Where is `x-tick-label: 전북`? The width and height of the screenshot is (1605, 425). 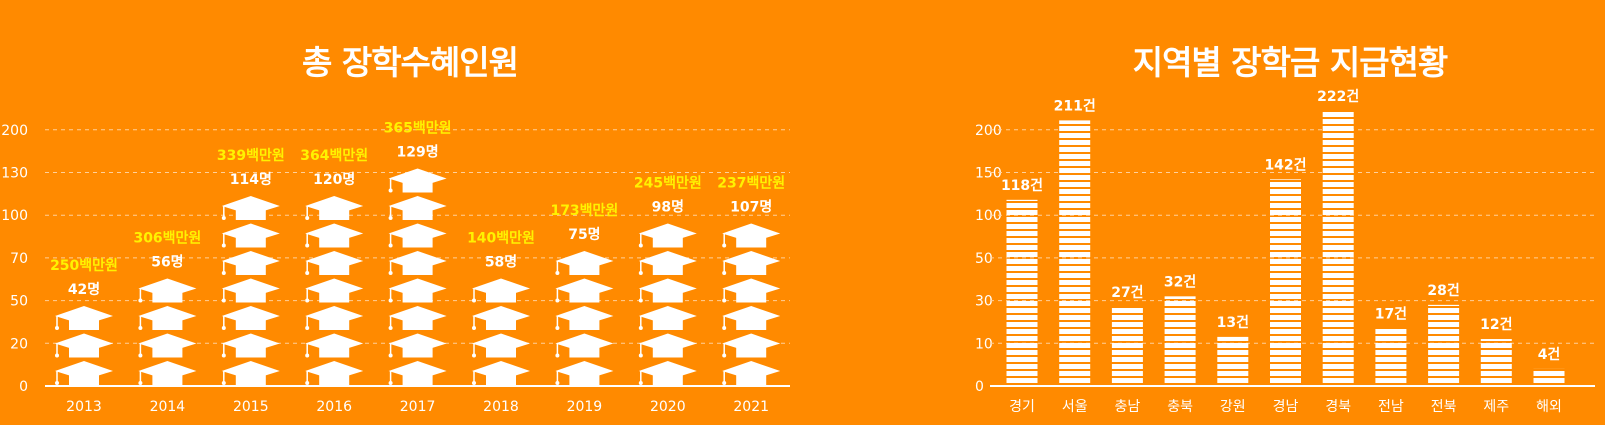
x-tick-label: 전북 is located at coordinates (1444, 407).